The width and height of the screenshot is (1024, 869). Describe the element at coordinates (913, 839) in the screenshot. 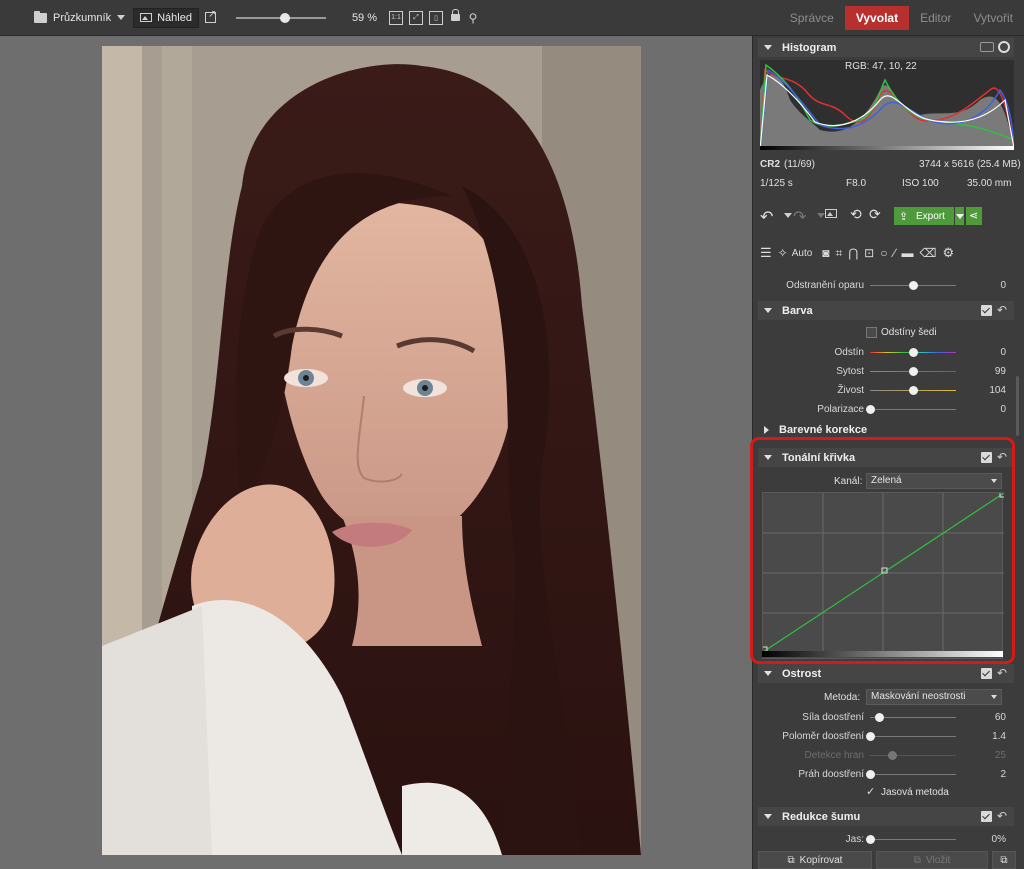

I see `noise-luminance-slider` at that location.